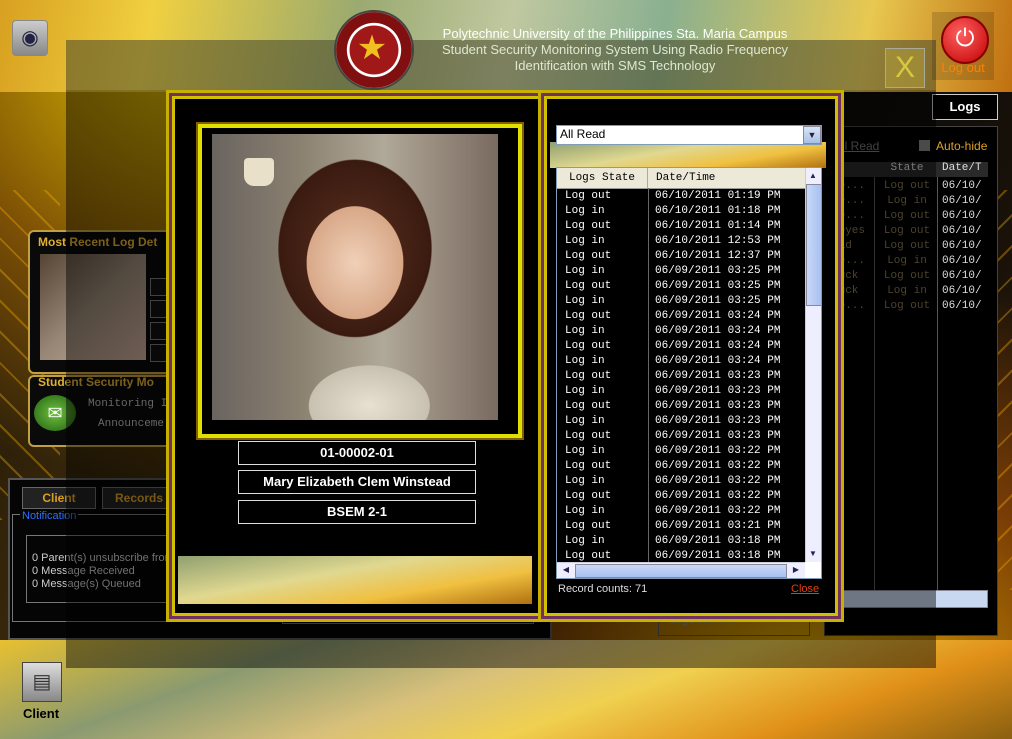 Image resolution: width=1012 pixels, height=739 pixels. What do you see at coordinates (42, 682) in the screenshot?
I see `computer-icon: ▤` at bounding box center [42, 682].